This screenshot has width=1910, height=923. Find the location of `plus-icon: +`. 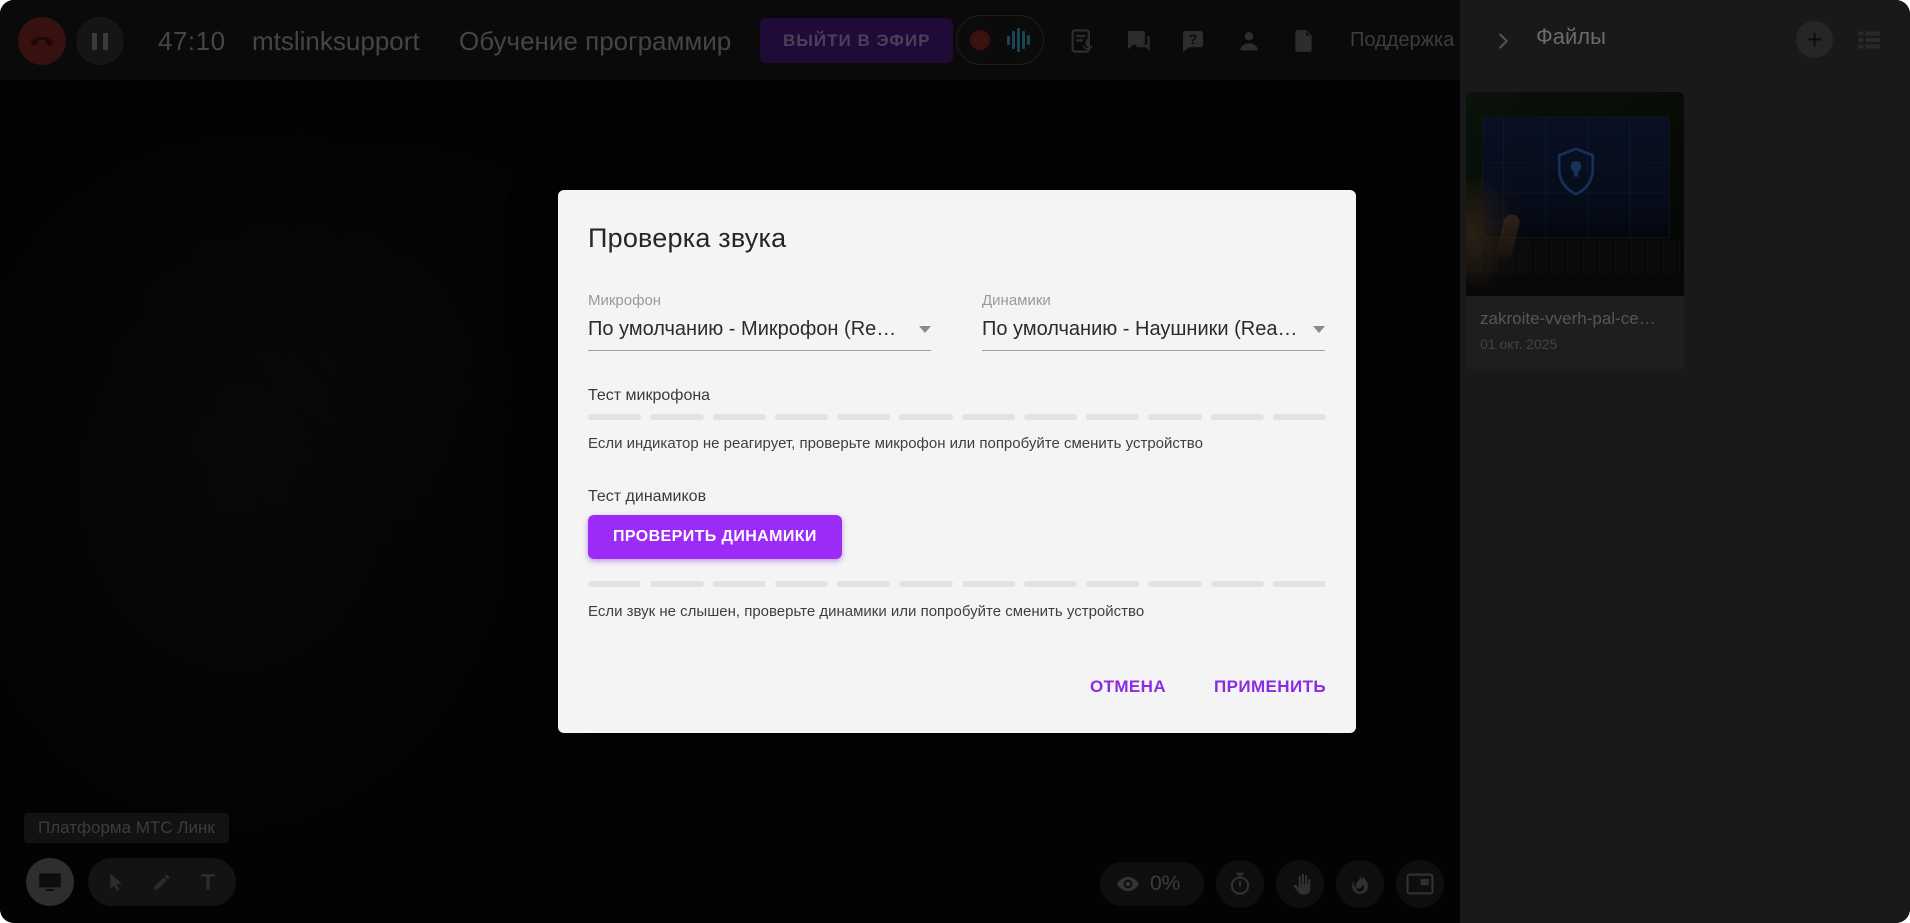

plus-icon: + is located at coordinates (1814, 39).